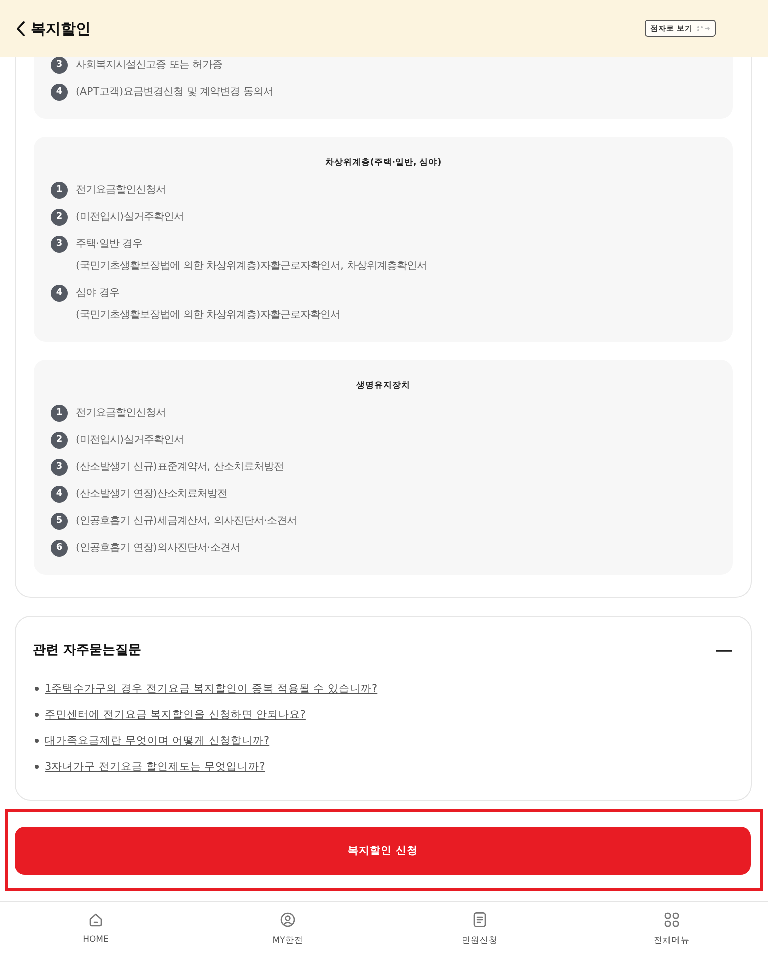 This screenshot has height=961, width=768. What do you see at coordinates (180, 467) in the screenshot?
I see `document-name: (산소발생기 신규)표준계약서, 산소치료처방전` at bounding box center [180, 467].